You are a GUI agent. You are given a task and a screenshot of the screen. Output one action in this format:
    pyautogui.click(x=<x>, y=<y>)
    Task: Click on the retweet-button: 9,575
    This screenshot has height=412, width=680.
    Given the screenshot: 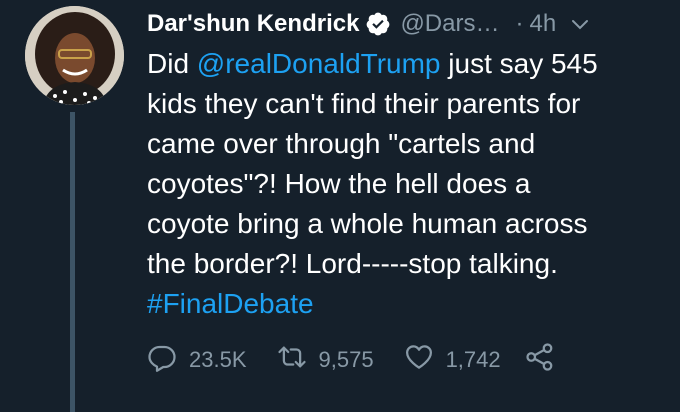 What is the action you would take?
    pyautogui.click(x=325, y=360)
    